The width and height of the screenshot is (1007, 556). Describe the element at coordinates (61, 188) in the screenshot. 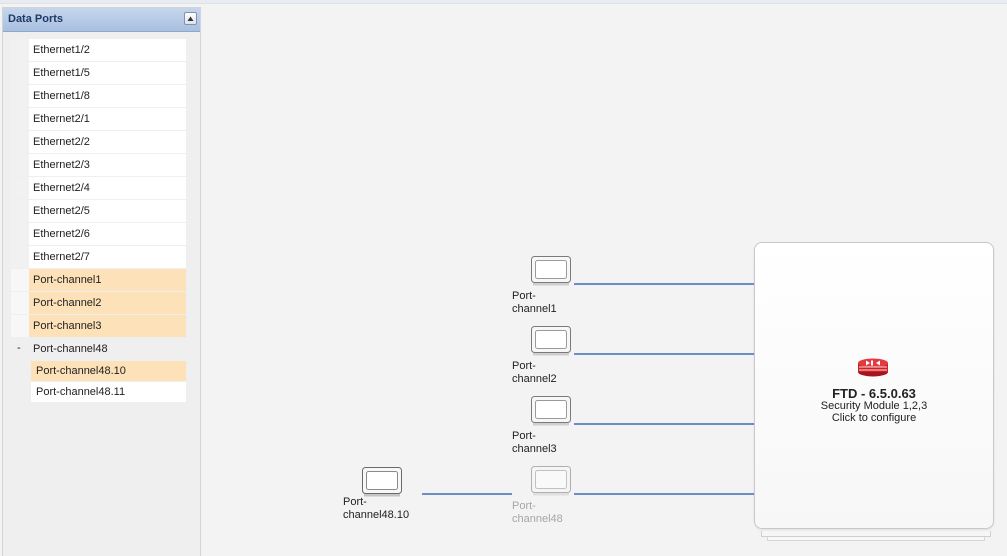

I see `port-label: Ethernet2/4` at that location.